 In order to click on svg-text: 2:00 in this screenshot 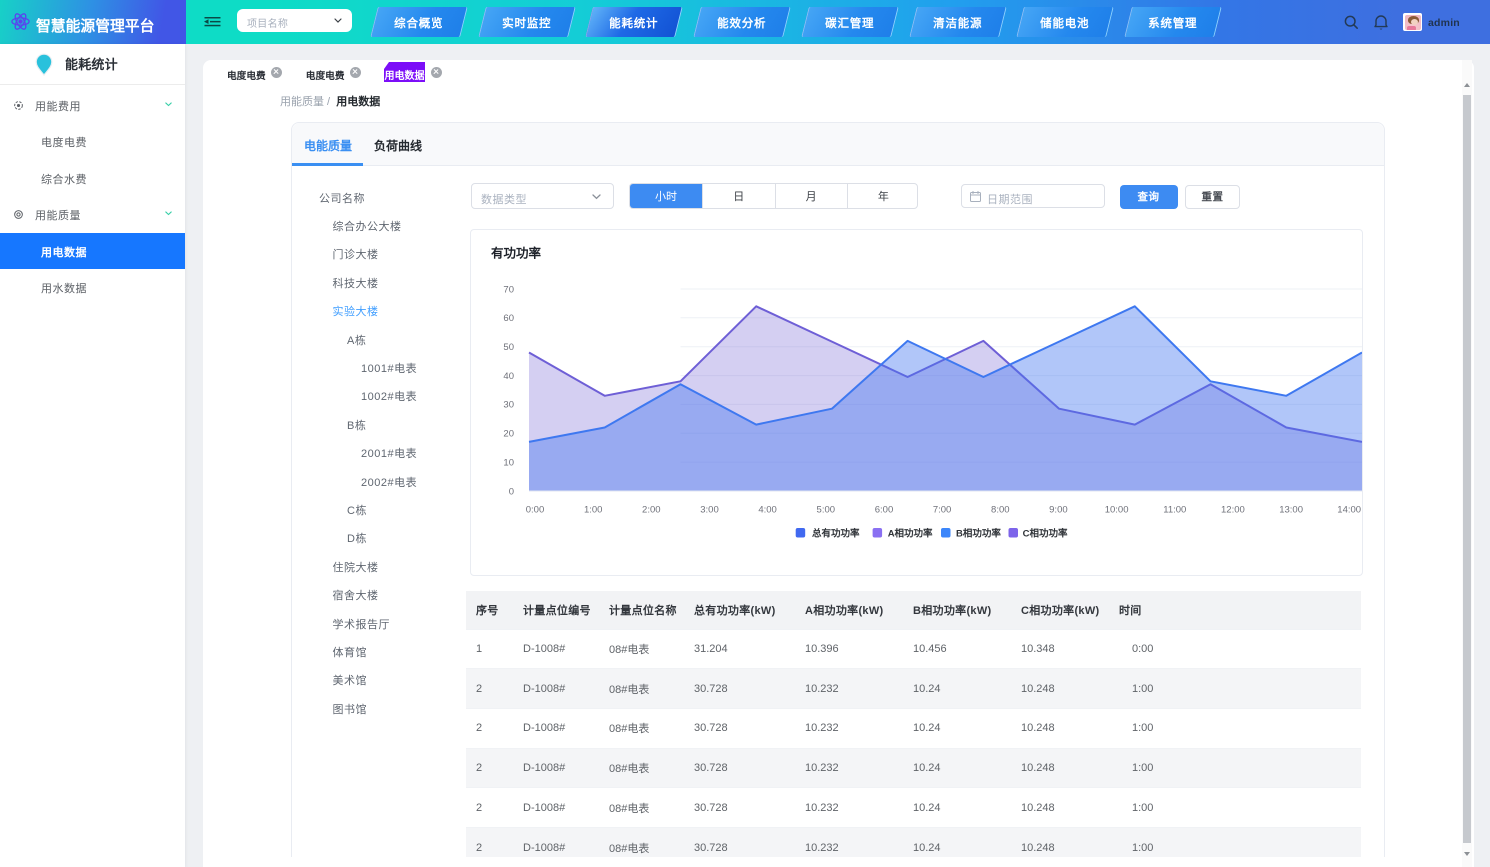, I will do `click(651, 510)`.